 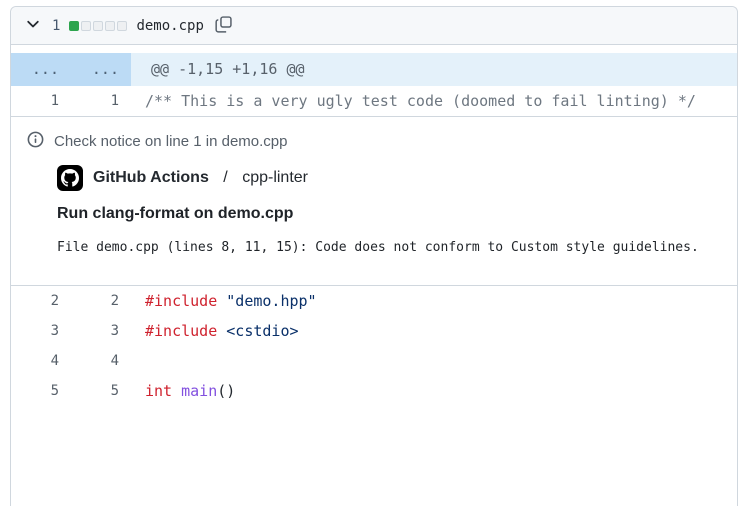 I want to click on code-line: #include <cstdio>, so click(x=222, y=331).